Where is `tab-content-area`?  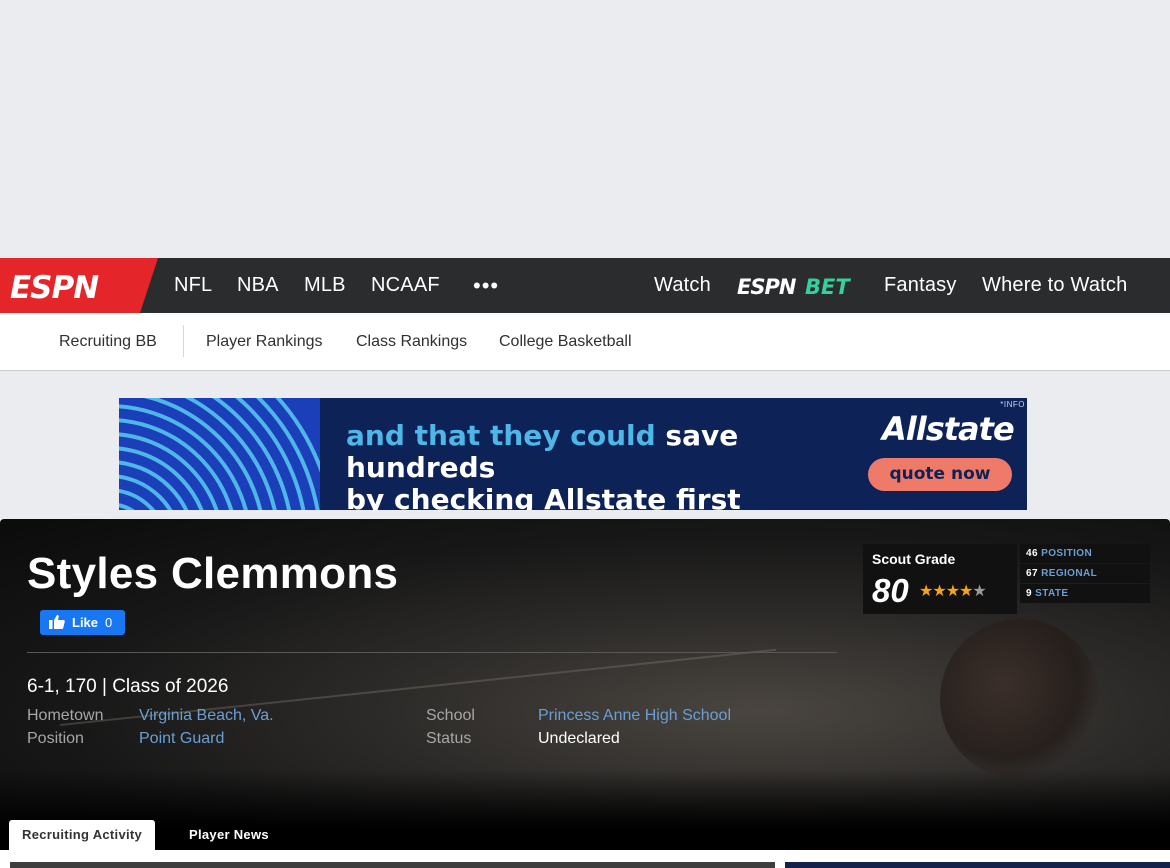
tab-content-area is located at coordinates (585, 859).